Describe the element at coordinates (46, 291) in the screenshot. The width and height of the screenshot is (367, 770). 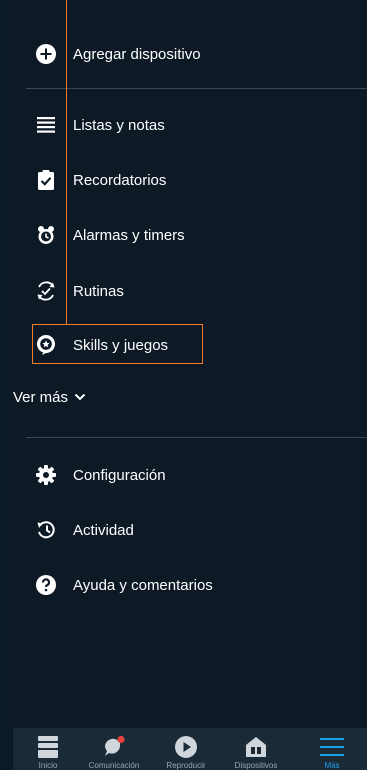
I see `routine-check-icon` at that location.